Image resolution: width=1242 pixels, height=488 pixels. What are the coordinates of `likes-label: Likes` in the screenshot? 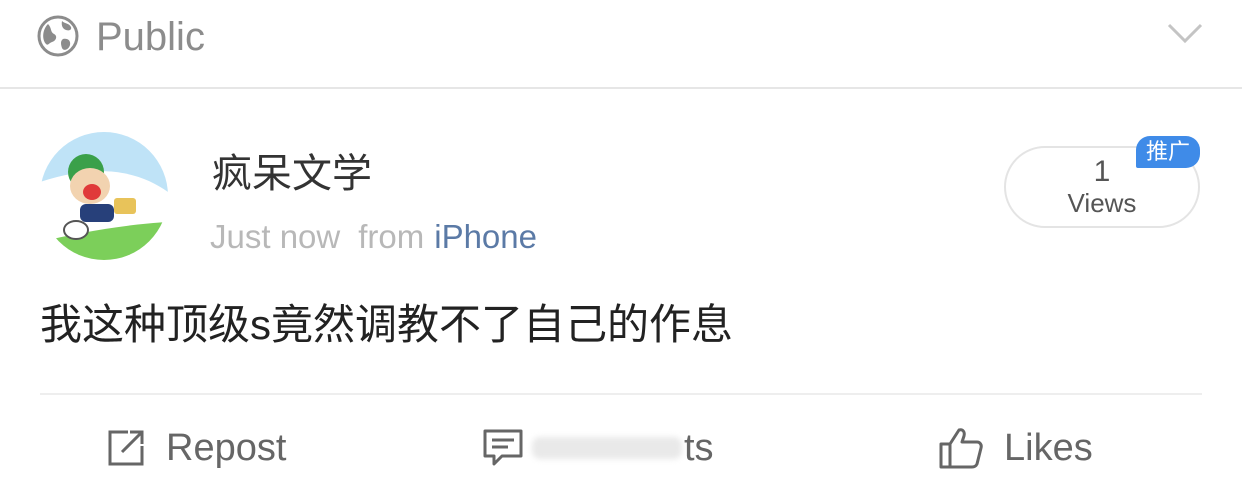 It's located at (1048, 447).